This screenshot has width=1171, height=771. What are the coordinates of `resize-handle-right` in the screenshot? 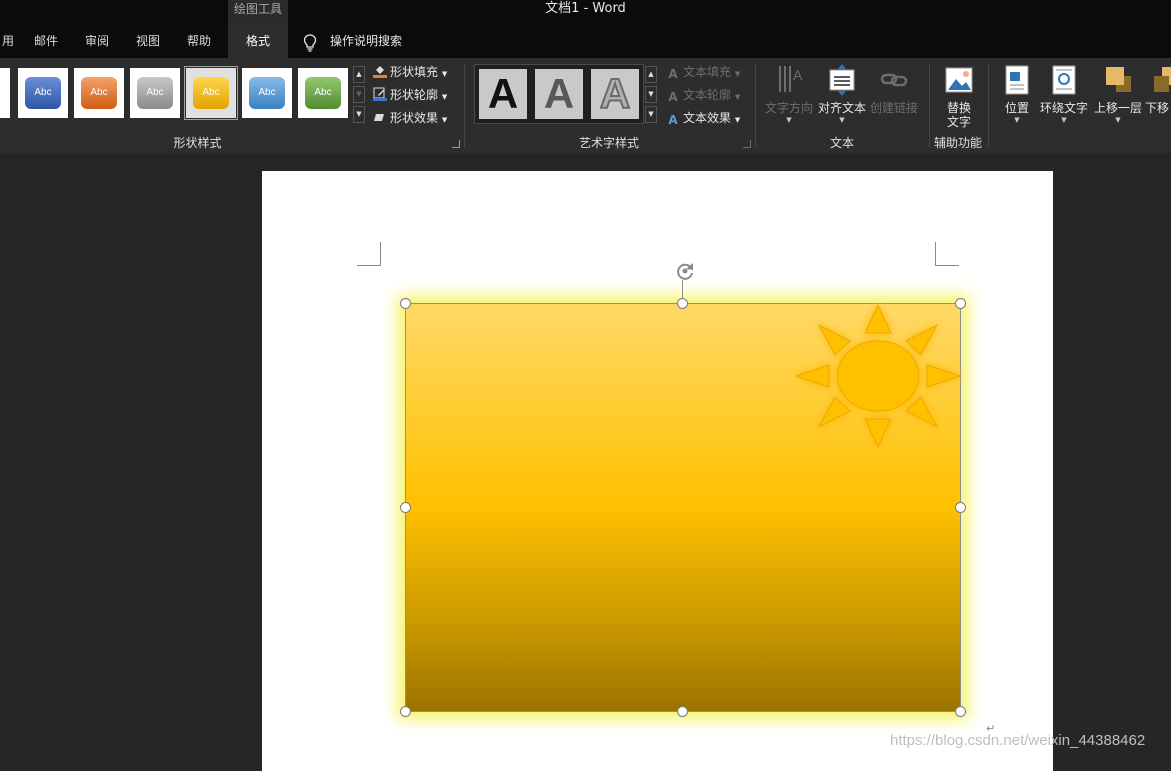 It's located at (960, 507).